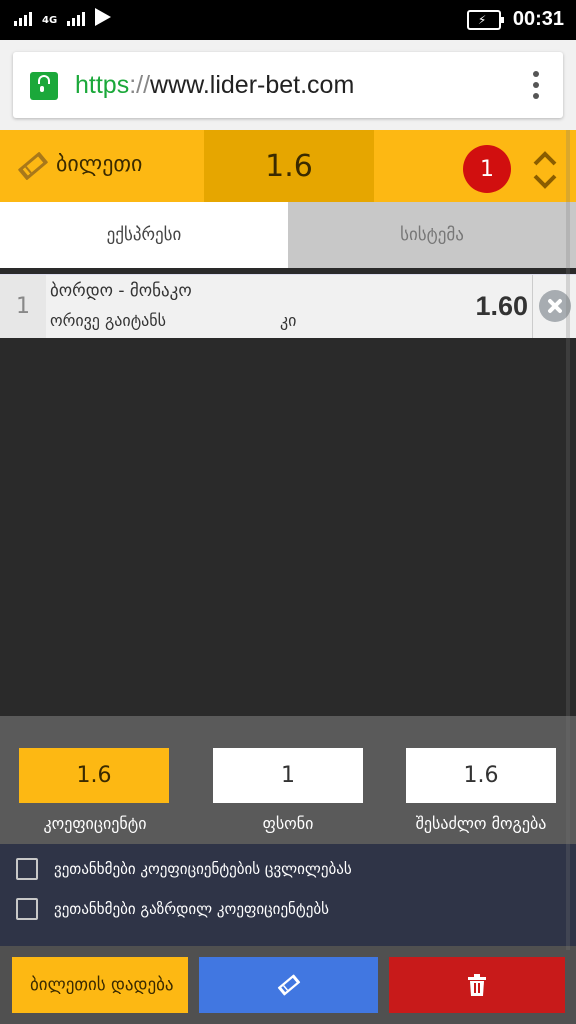 Image resolution: width=576 pixels, height=1024 pixels. What do you see at coordinates (288, 320) in the screenshot?
I see `bet-outcome: კი` at bounding box center [288, 320].